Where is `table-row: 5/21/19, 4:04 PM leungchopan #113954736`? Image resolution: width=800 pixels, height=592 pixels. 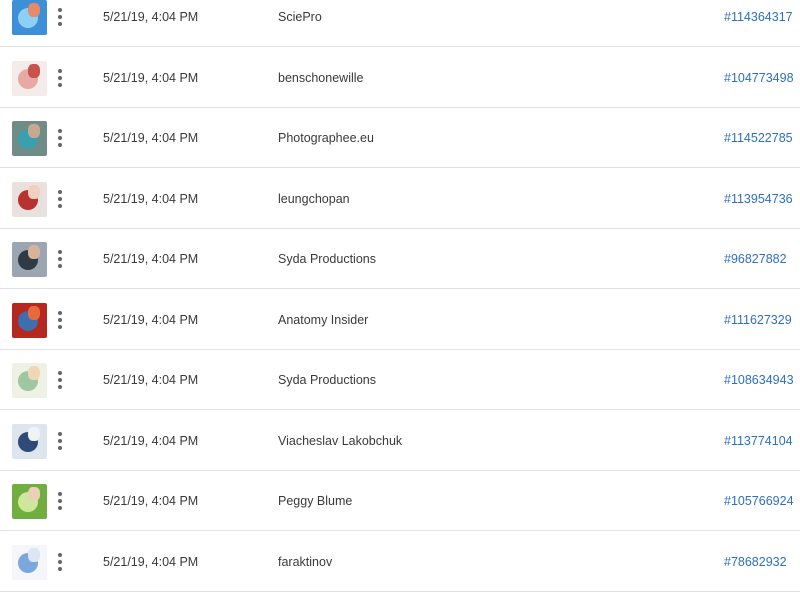
table-row: 5/21/19, 4:04 PM leungchopan #113954736 is located at coordinates (400, 199).